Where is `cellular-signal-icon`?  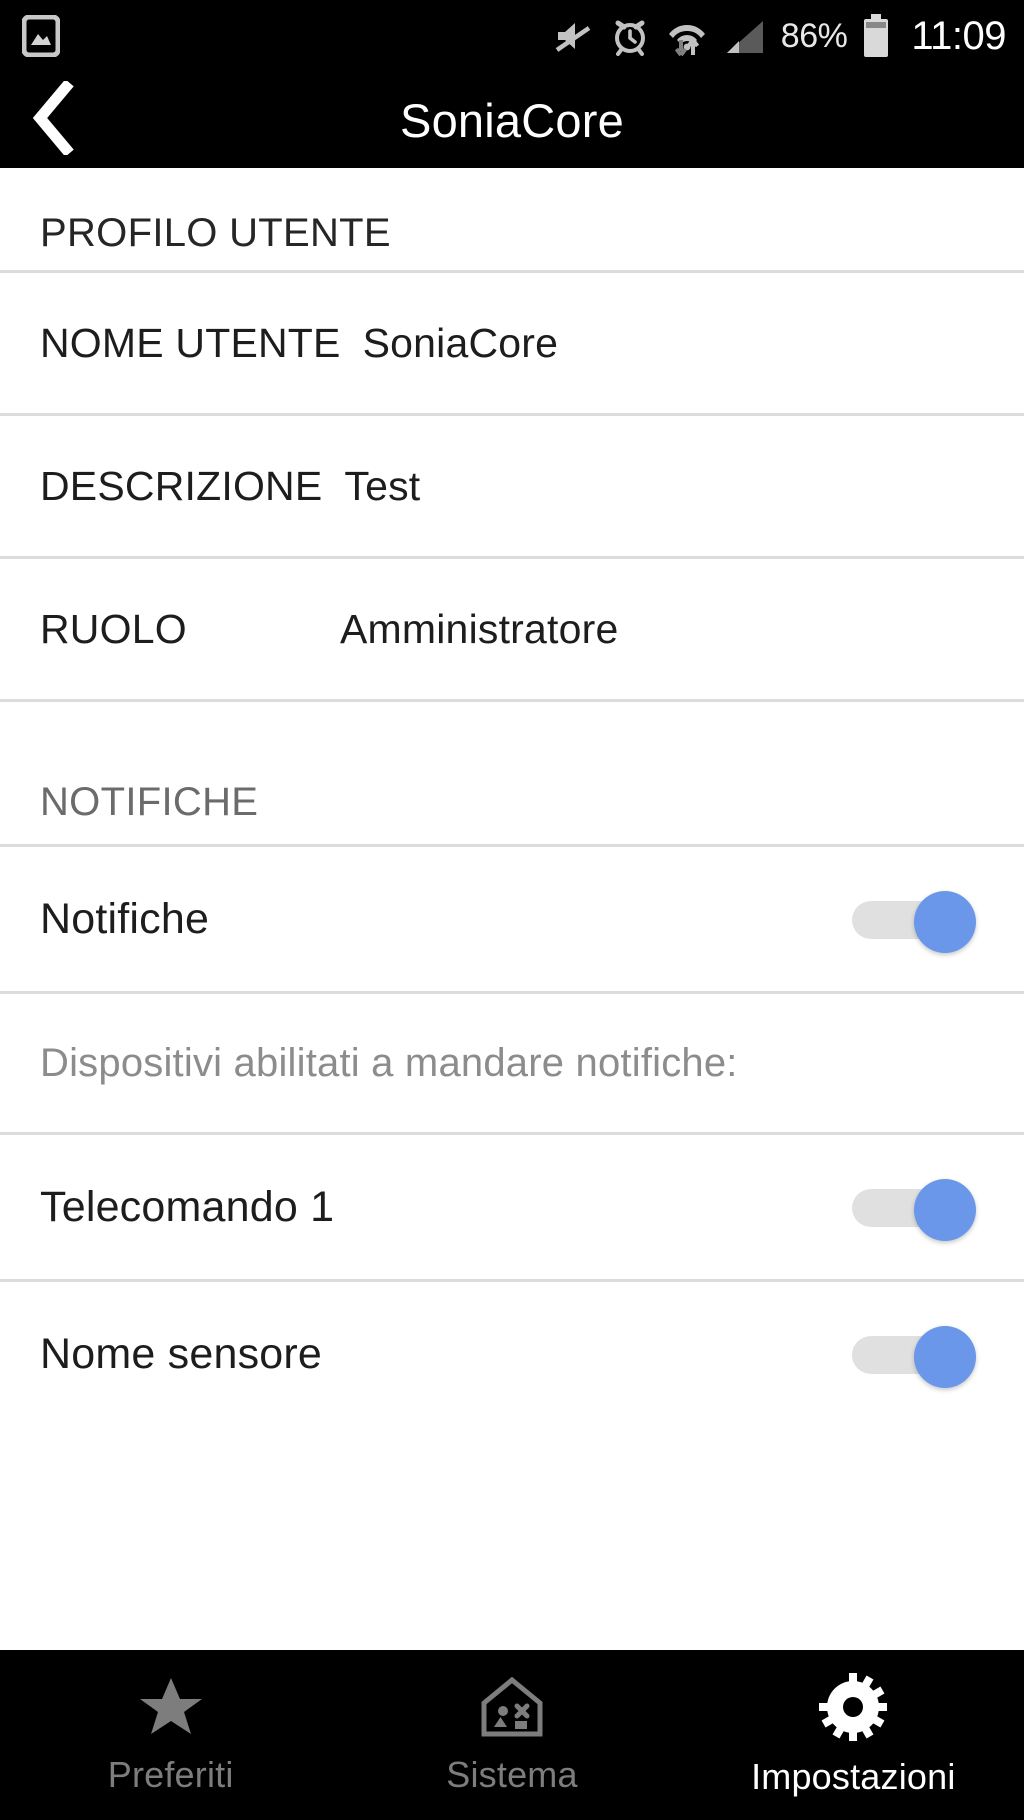
cellular-signal-icon is located at coordinates (745, 36).